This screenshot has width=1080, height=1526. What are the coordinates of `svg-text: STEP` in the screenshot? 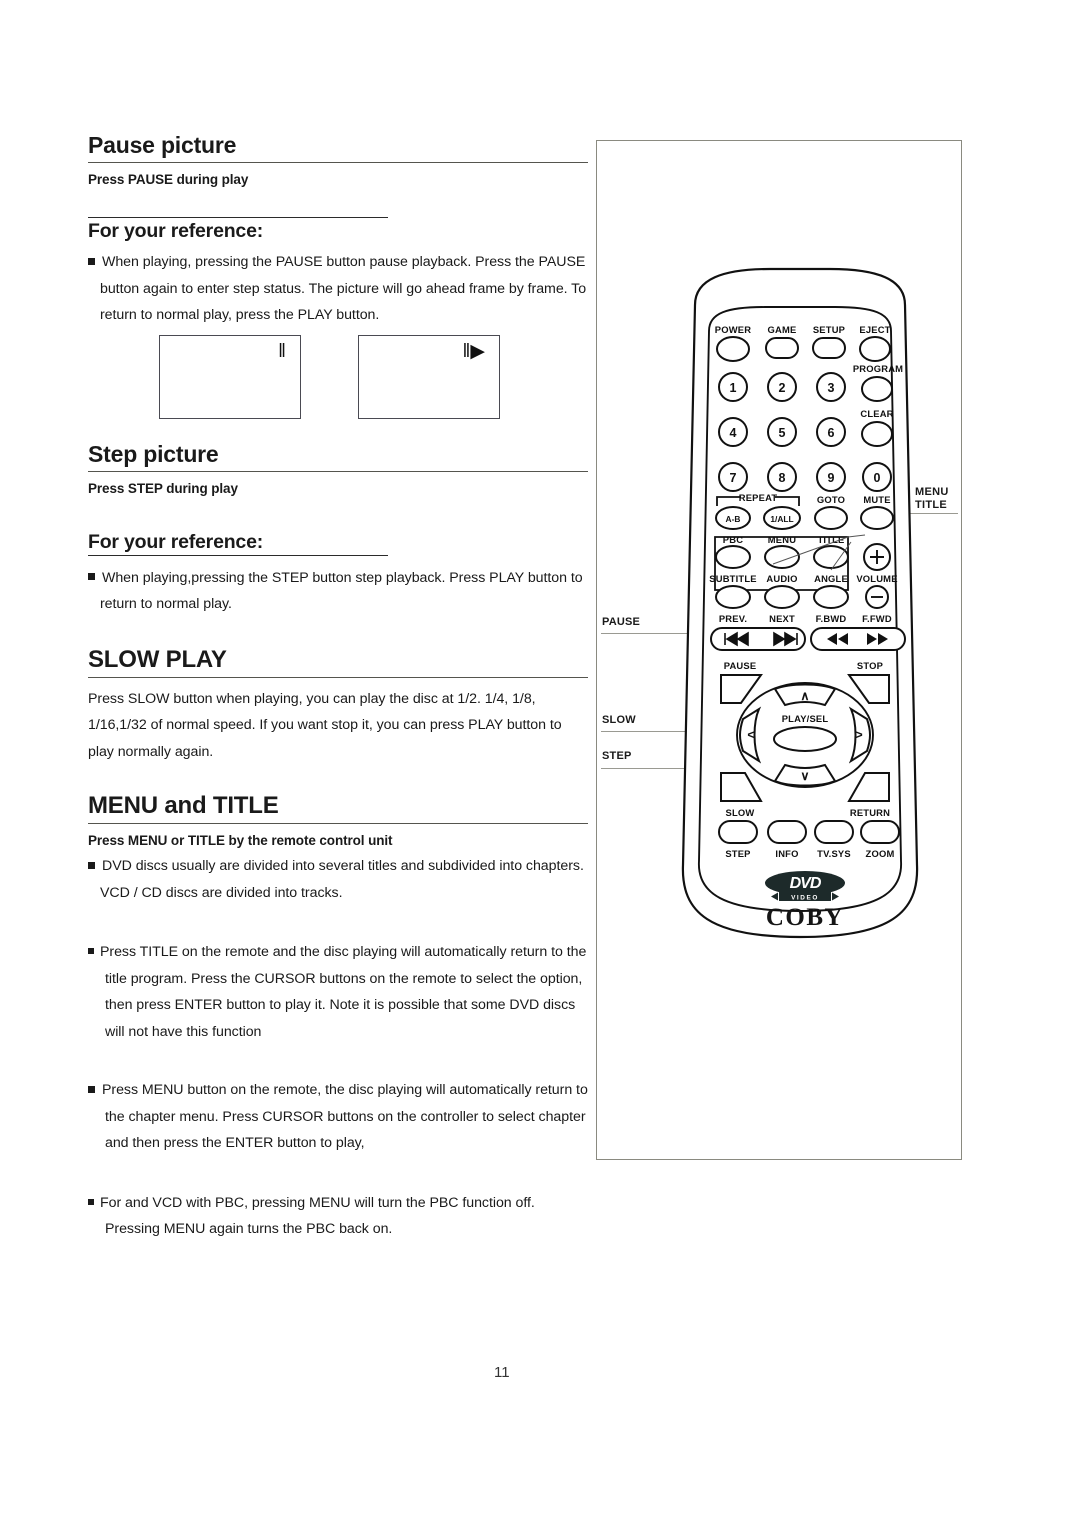 It's located at (737, 853).